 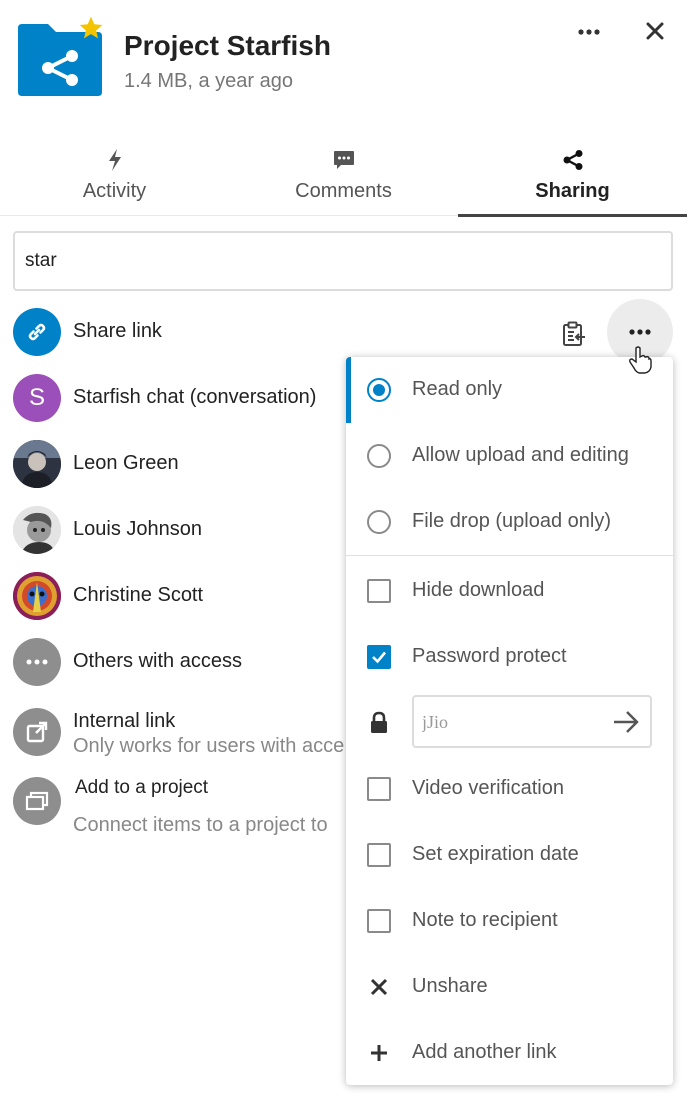 I want to click on more-icon, so click(x=37, y=662).